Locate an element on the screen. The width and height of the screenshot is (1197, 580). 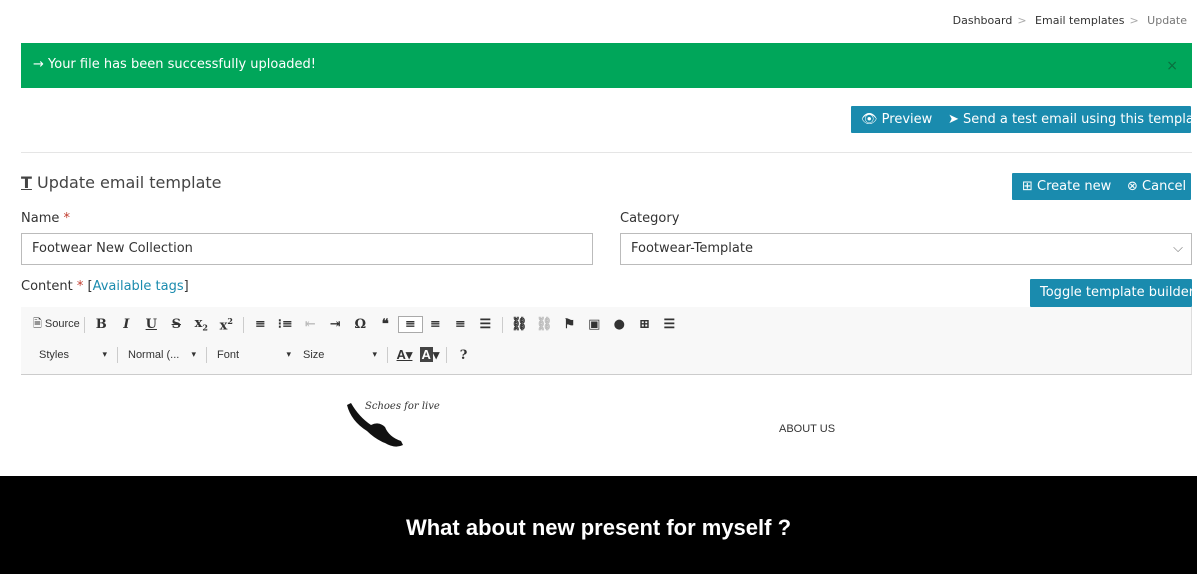
about-us-link: ABOUT US is located at coordinates (807, 429).